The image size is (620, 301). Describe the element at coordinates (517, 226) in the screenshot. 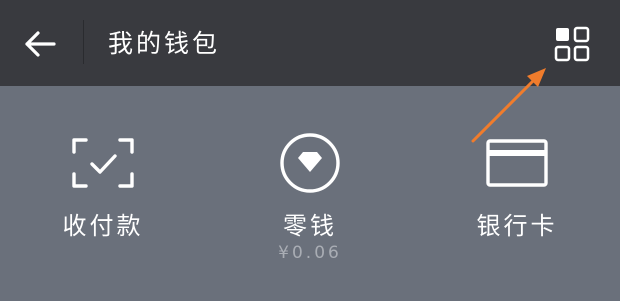

I see `bank-card-label: 银行卡` at that location.